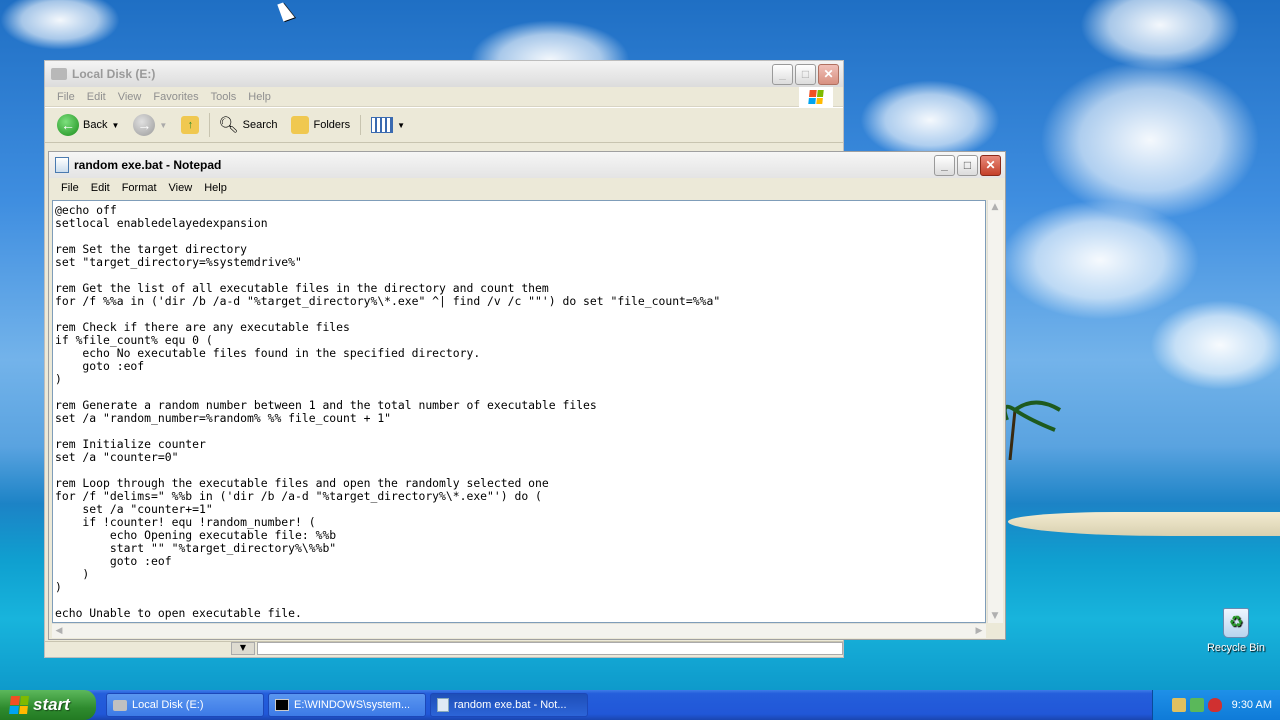 This screenshot has width=1280, height=720. I want to click on start-button: start, so click(48, 705).